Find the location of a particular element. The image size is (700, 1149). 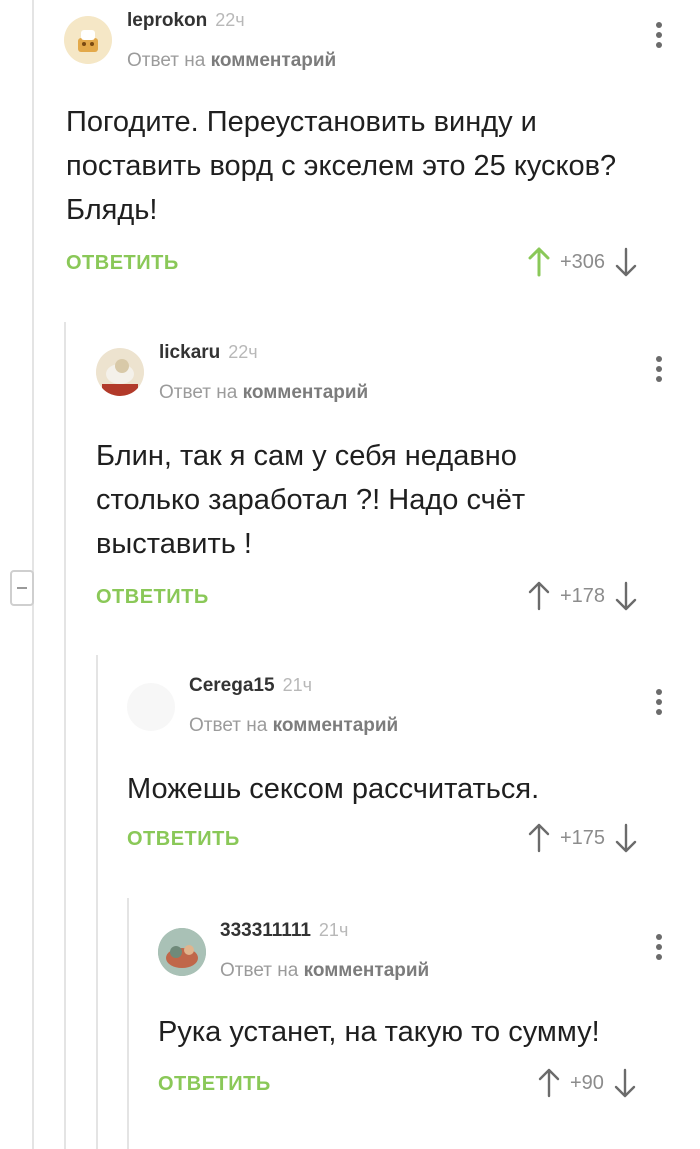

vote-controls: +178 is located at coordinates (582, 596).